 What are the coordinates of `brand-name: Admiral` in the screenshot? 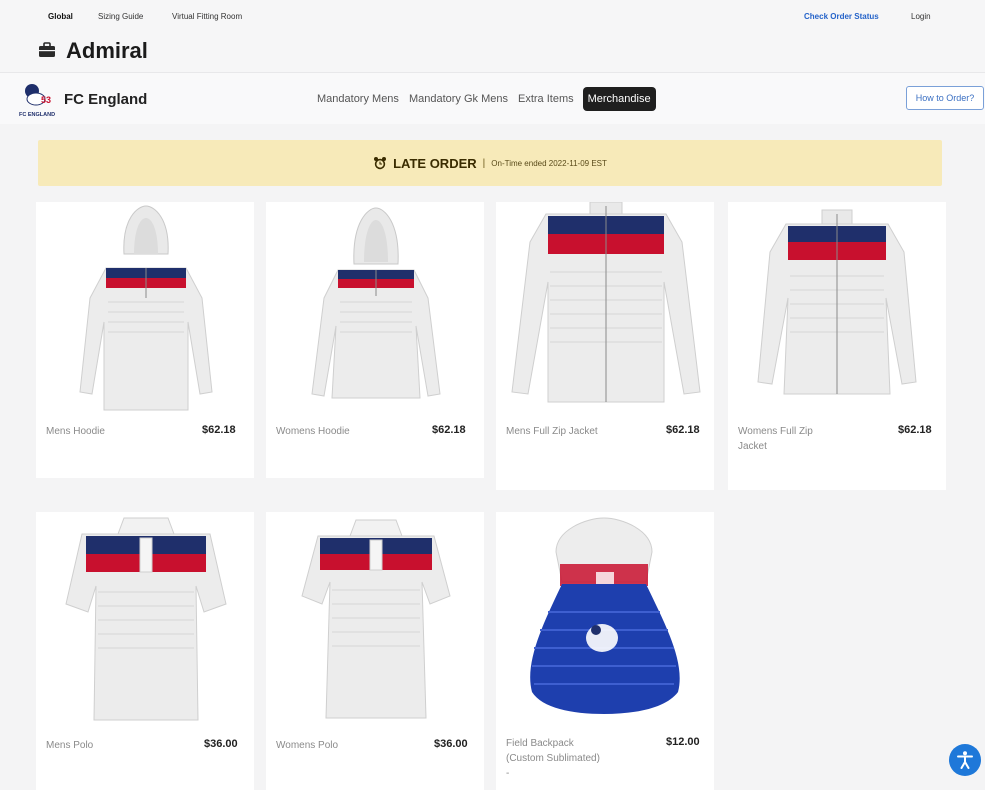 It's located at (107, 51).